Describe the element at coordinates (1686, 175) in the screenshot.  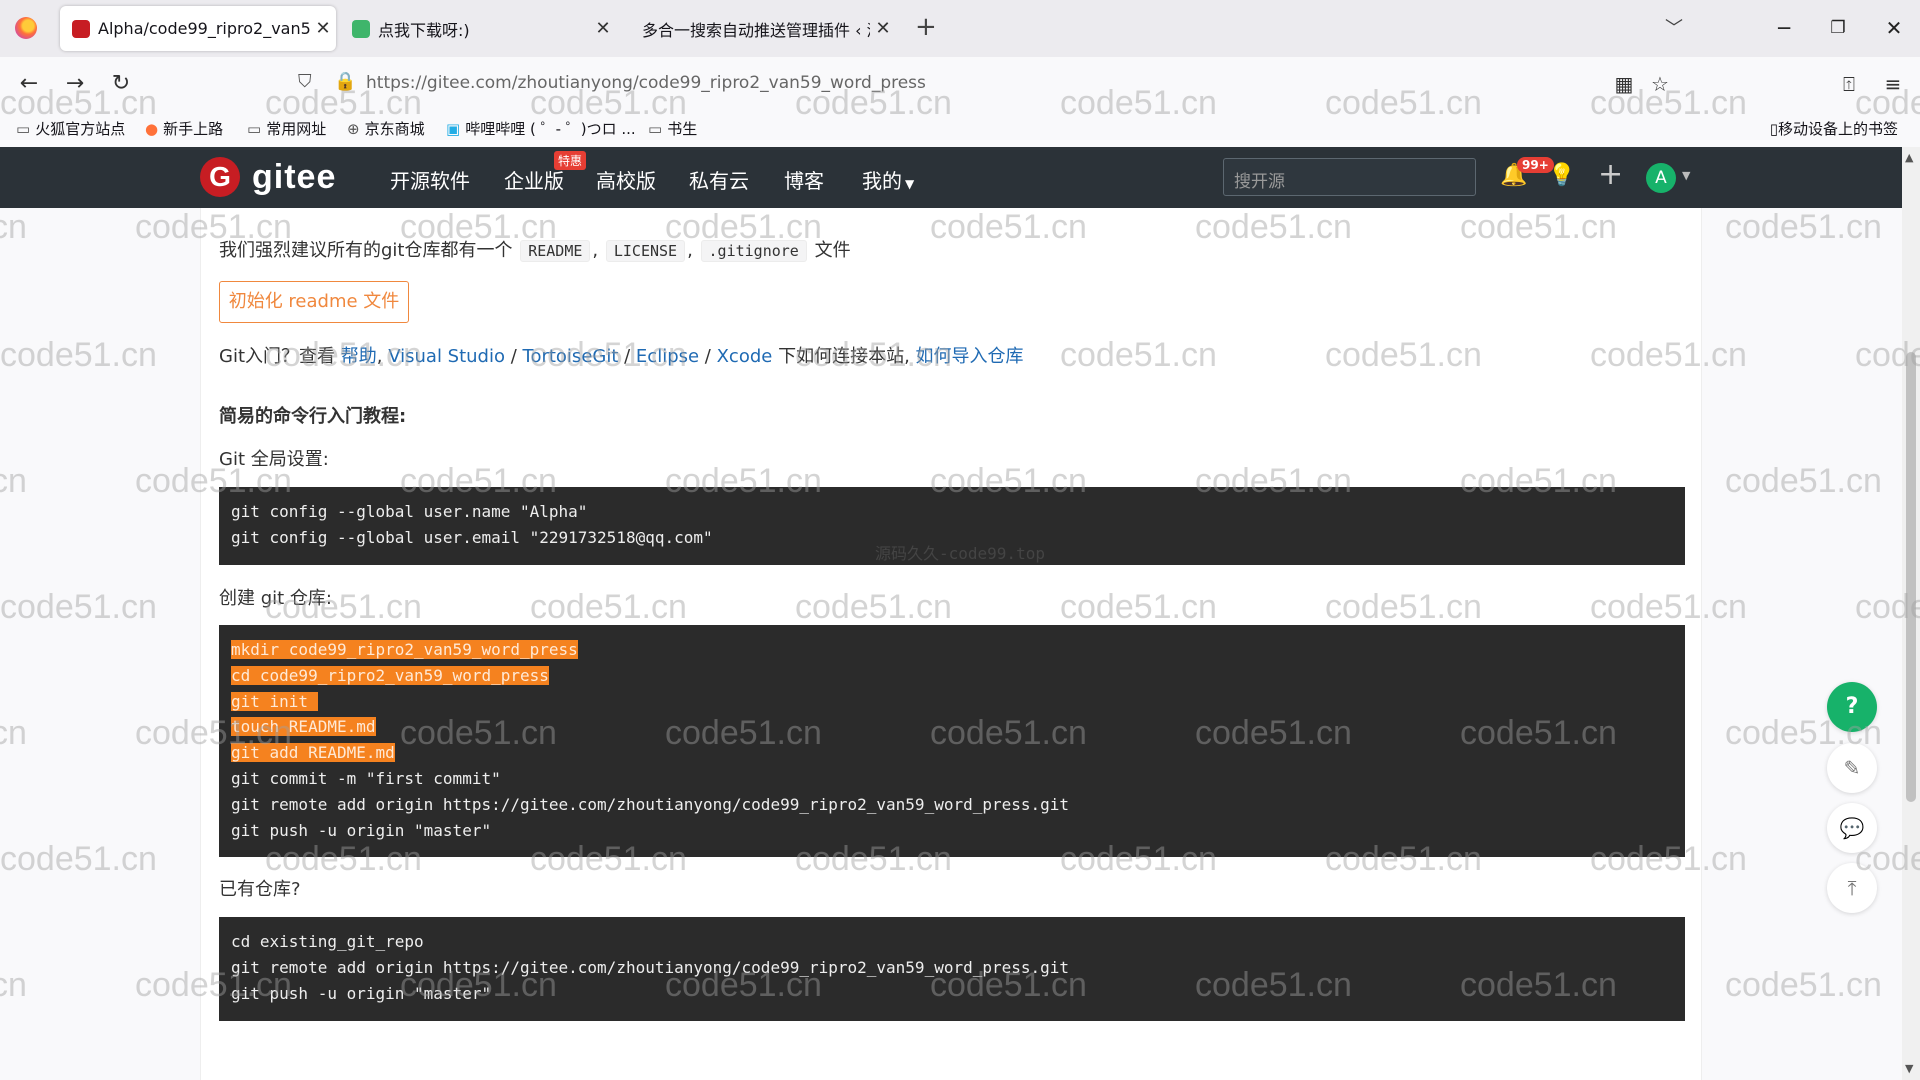
I see `chevron-down-icon: ▼` at that location.